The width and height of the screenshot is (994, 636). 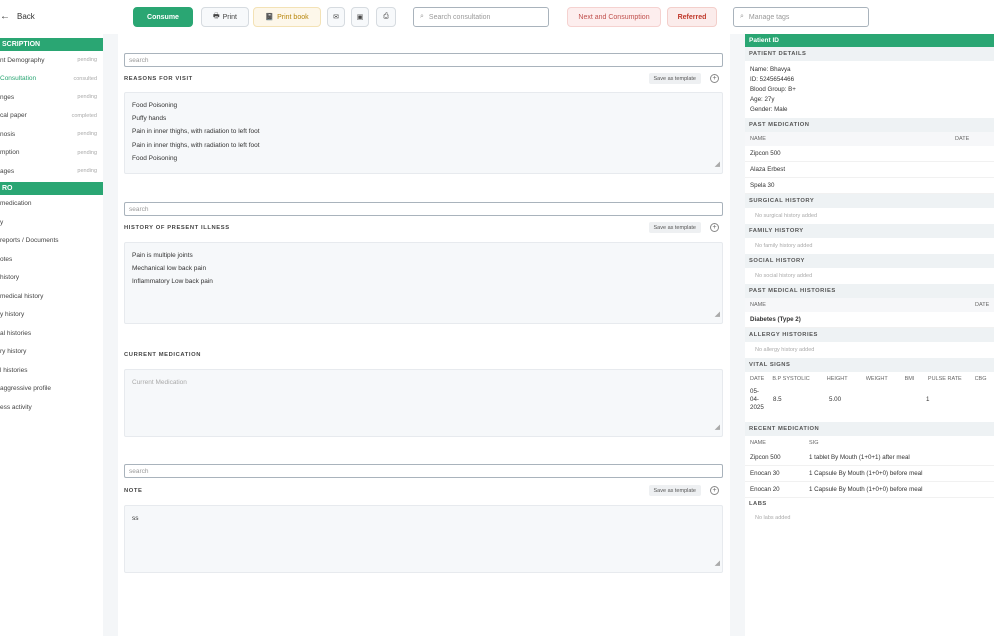 What do you see at coordinates (785, 350) in the screenshot?
I see `allergy-history-empty: No allergy history added` at bounding box center [785, 350].